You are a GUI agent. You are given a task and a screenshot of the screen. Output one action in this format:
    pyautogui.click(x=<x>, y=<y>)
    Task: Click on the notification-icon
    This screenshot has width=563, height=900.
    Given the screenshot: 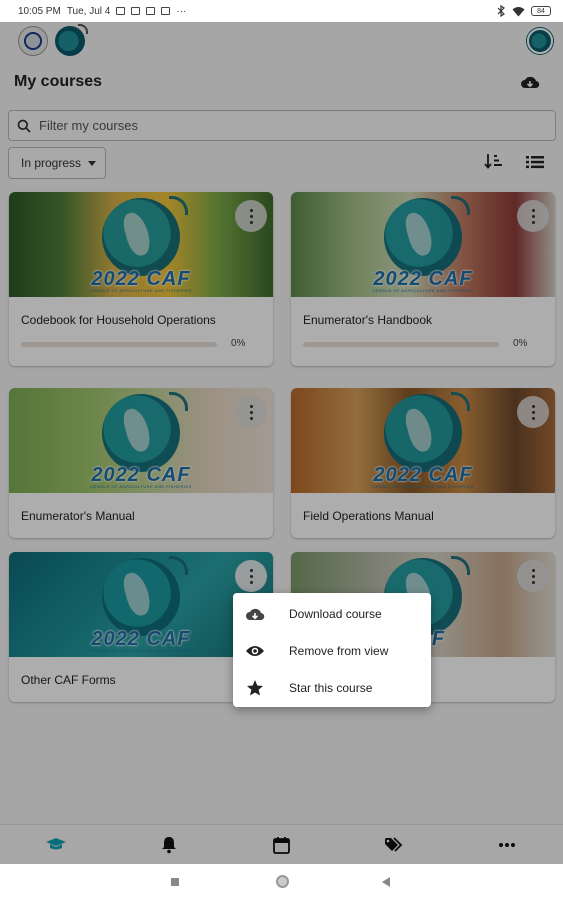 What is the action you would take?
    pyautogui.click(x=121, y=11)
    